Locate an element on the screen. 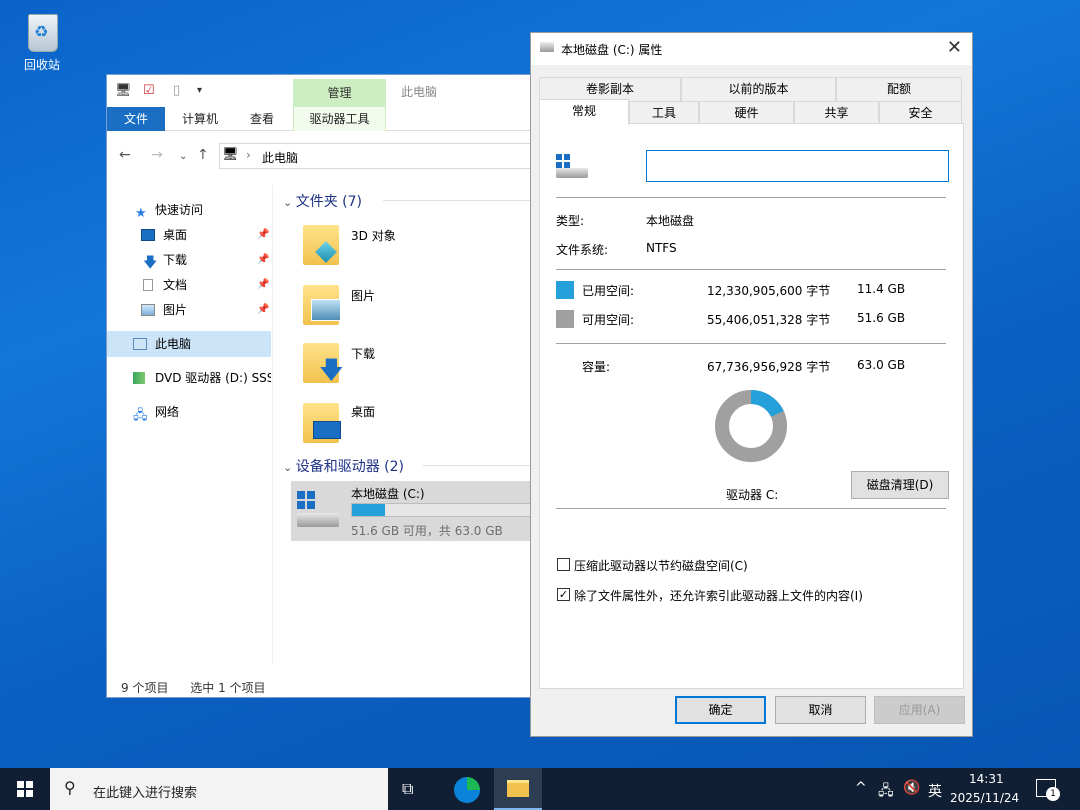 This screenshot has height=810, width=1080. nav-label: 下载 is located at coordinates (175, 260).